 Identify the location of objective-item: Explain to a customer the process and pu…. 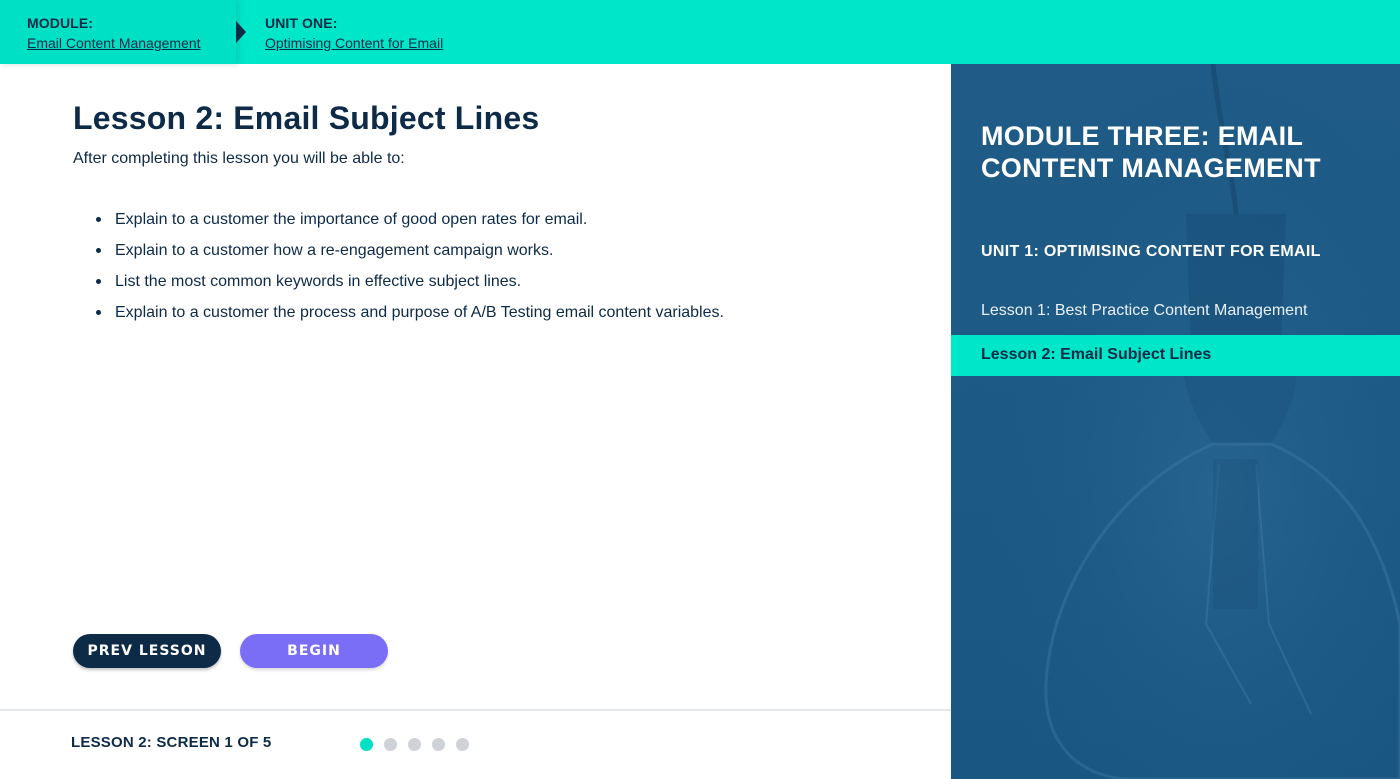
(410, 312).